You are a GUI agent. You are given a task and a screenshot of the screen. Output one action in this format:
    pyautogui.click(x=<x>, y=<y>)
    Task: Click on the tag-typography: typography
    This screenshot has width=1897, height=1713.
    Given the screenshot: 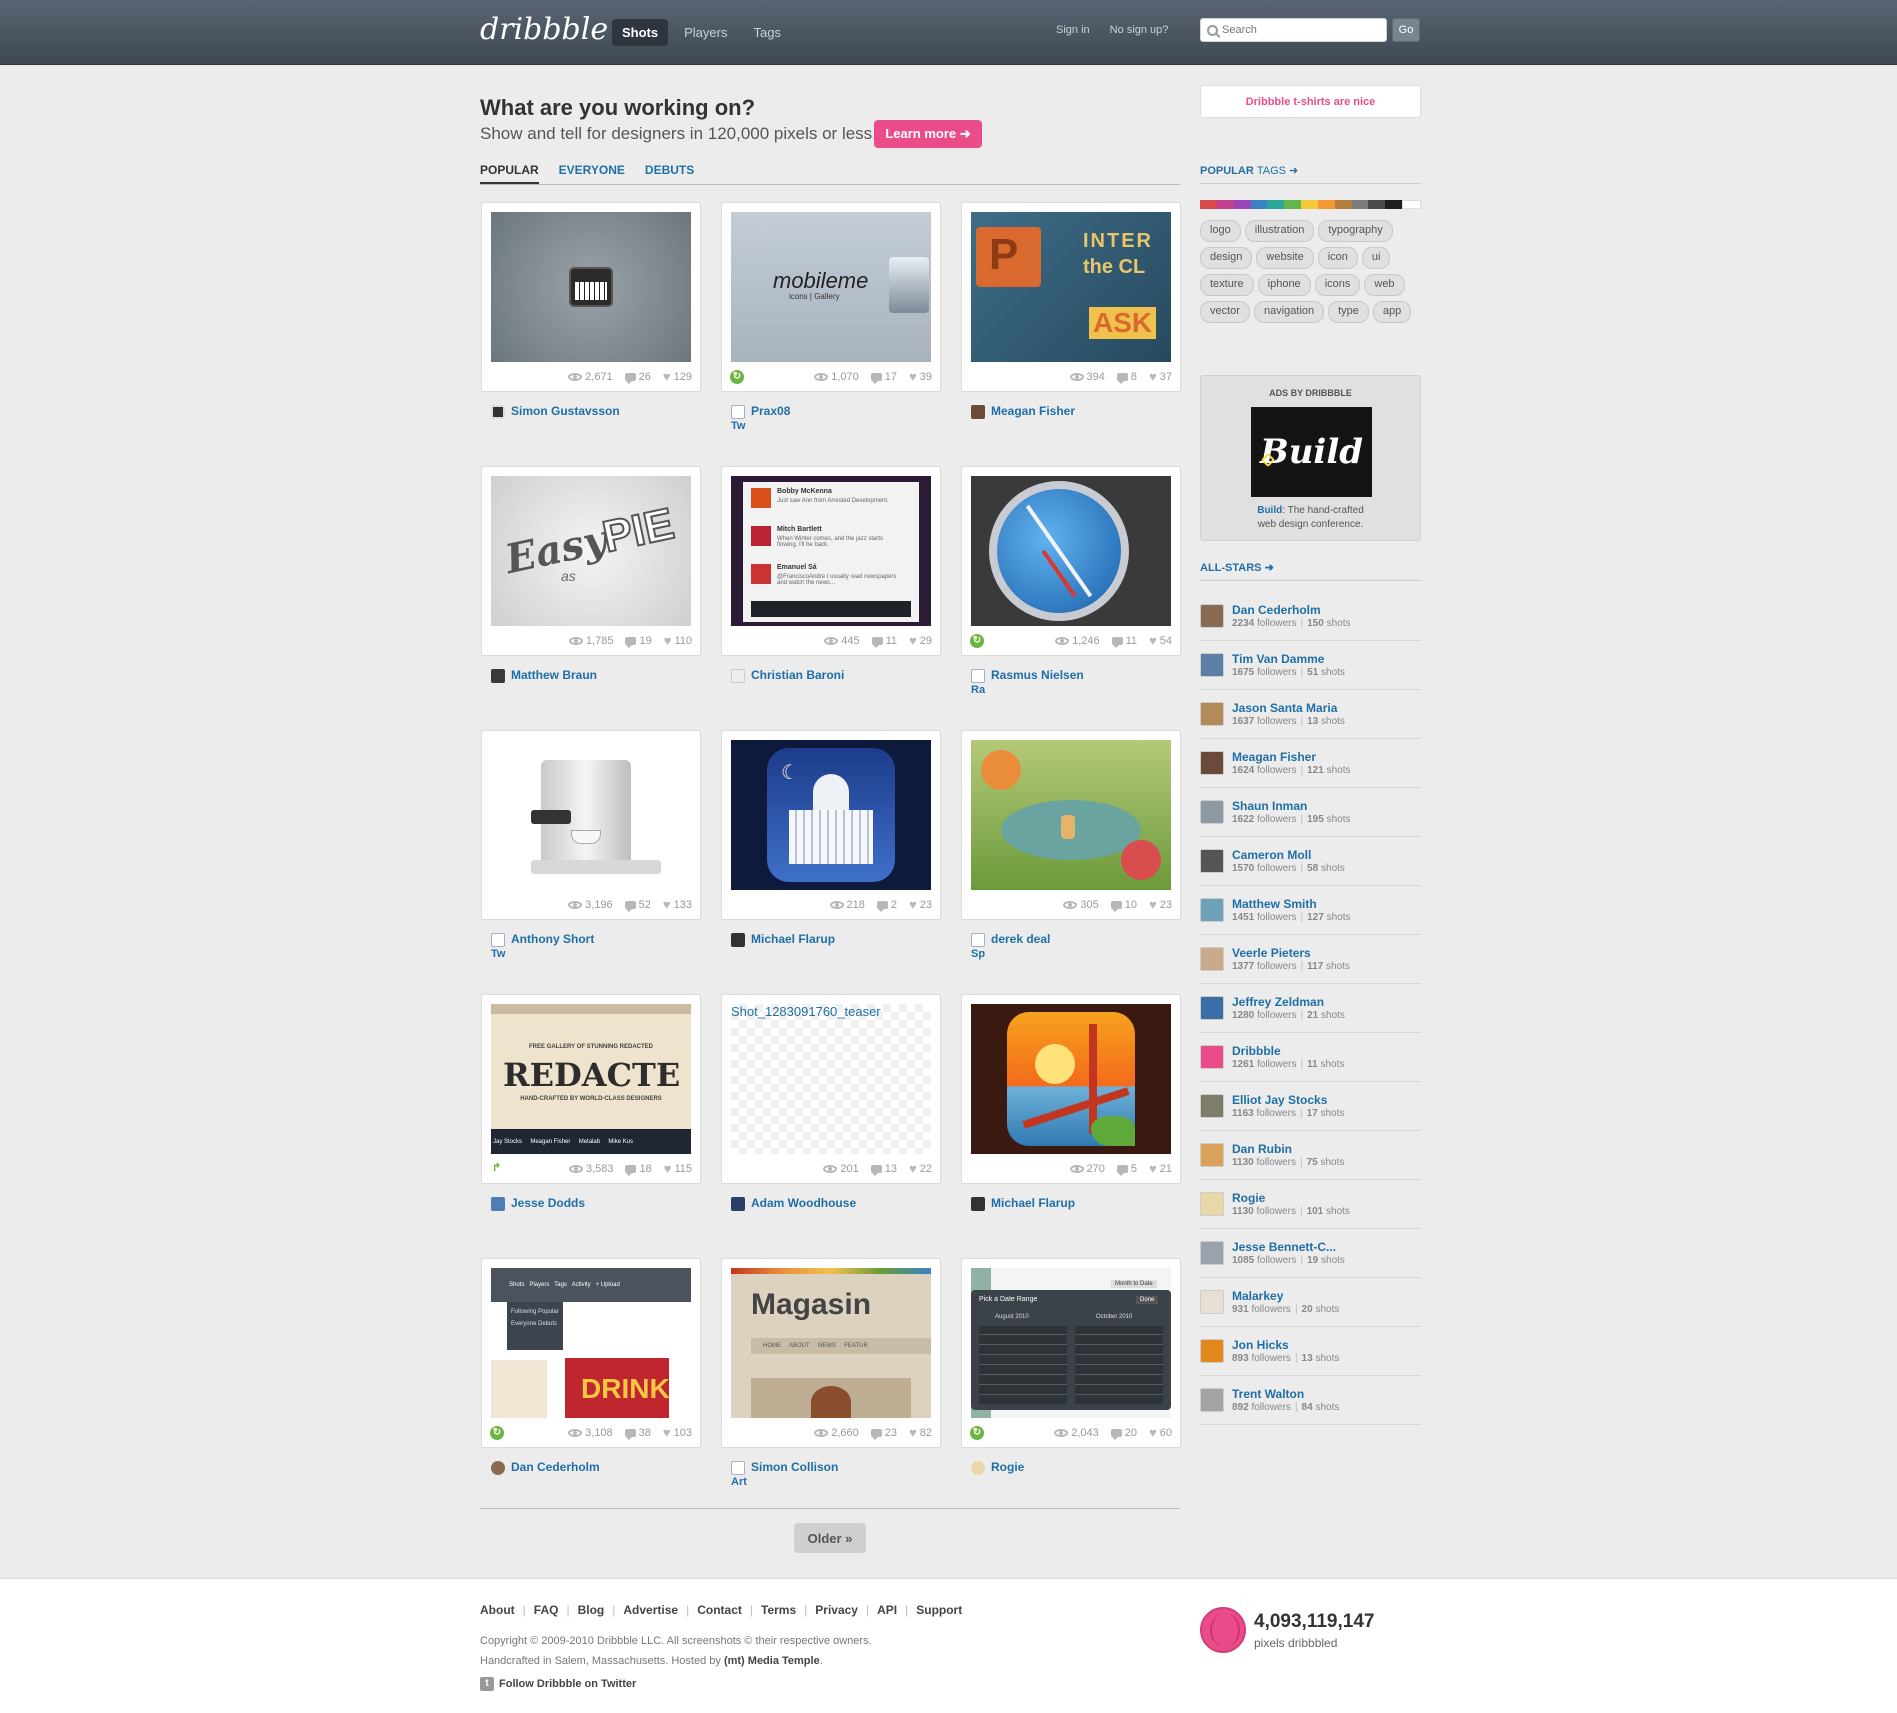 What is the action you would take?
    pyautogui.click(x=1355, y=231)
    